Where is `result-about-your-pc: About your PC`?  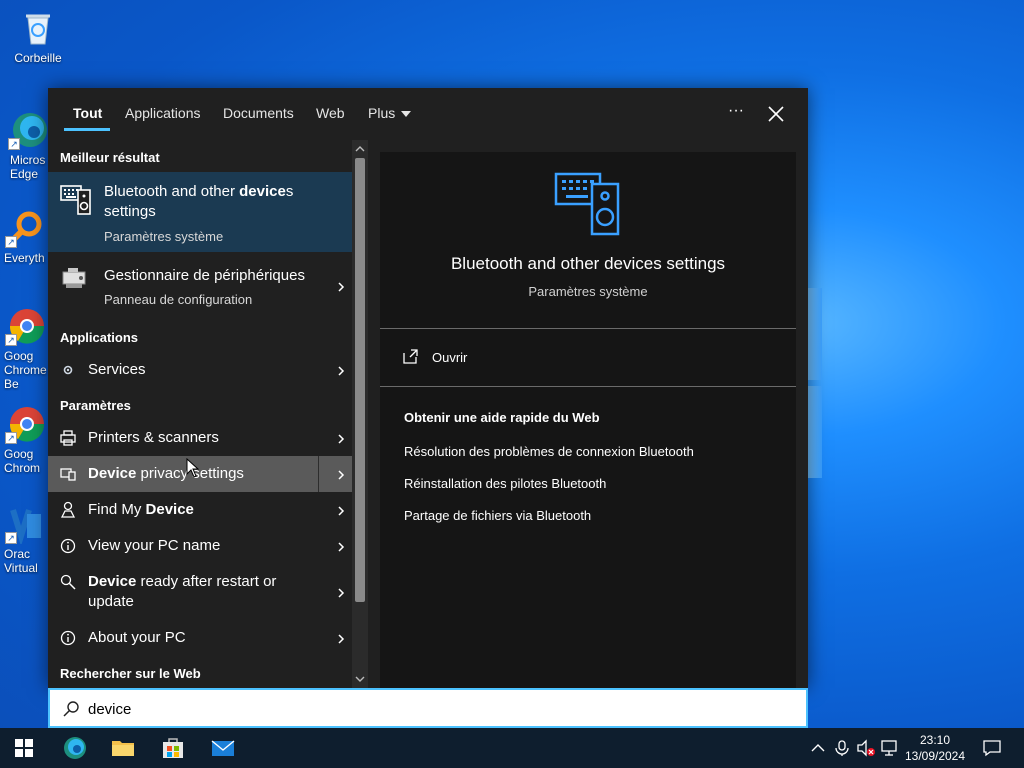 result-about-your-pc: About your PC is located at coordinates (200, 638).